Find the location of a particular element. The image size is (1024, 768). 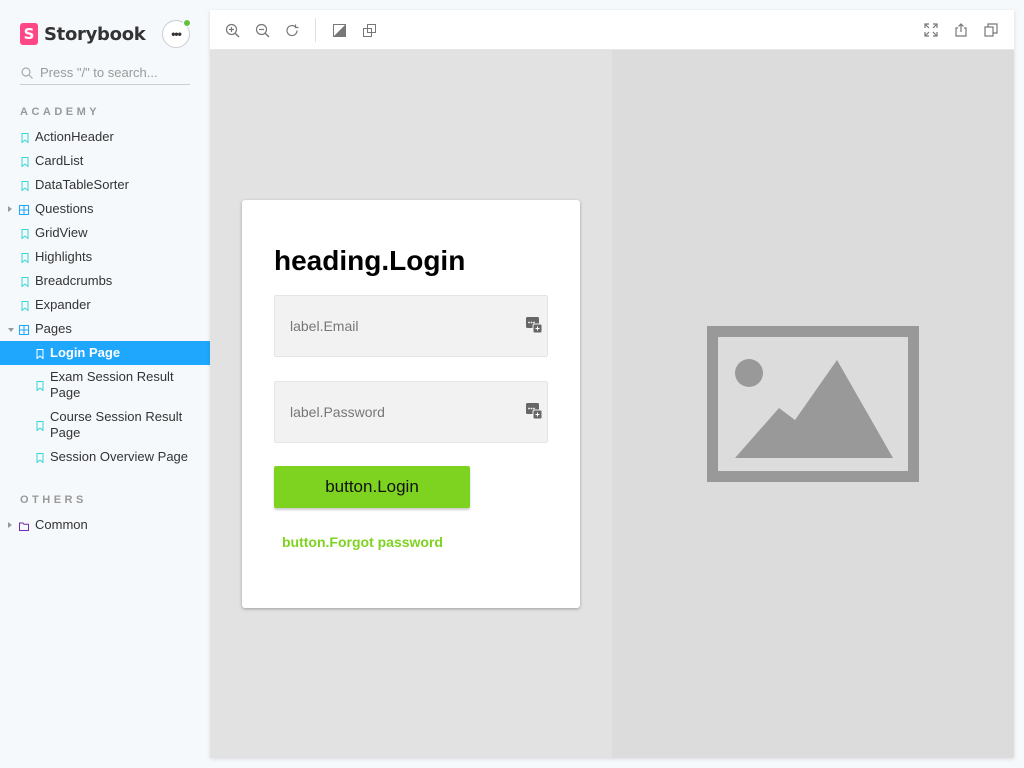

sidebar-item-label: GridView is located at coordinates (61, 232).